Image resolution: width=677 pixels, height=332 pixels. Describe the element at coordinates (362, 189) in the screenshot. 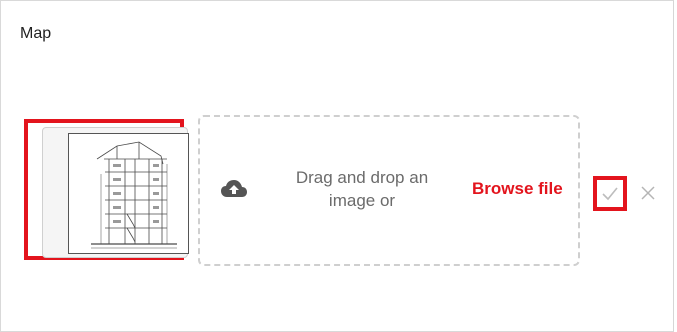

I see `drop-instructions: Drag and drop an image or` at that location.